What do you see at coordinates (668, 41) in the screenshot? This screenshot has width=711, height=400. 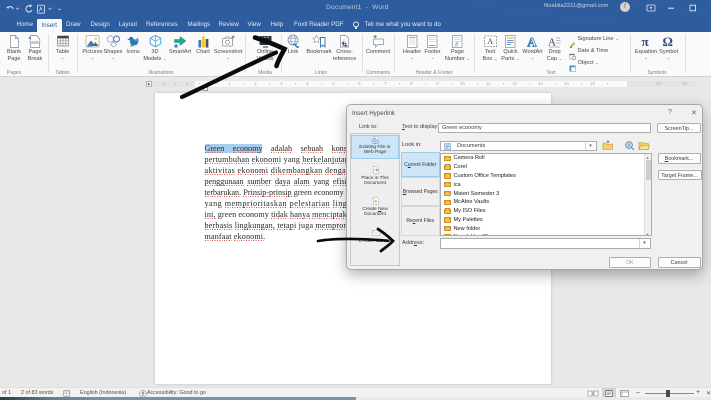 I see `svg-text: Ω` at bounding box center [668, 41].